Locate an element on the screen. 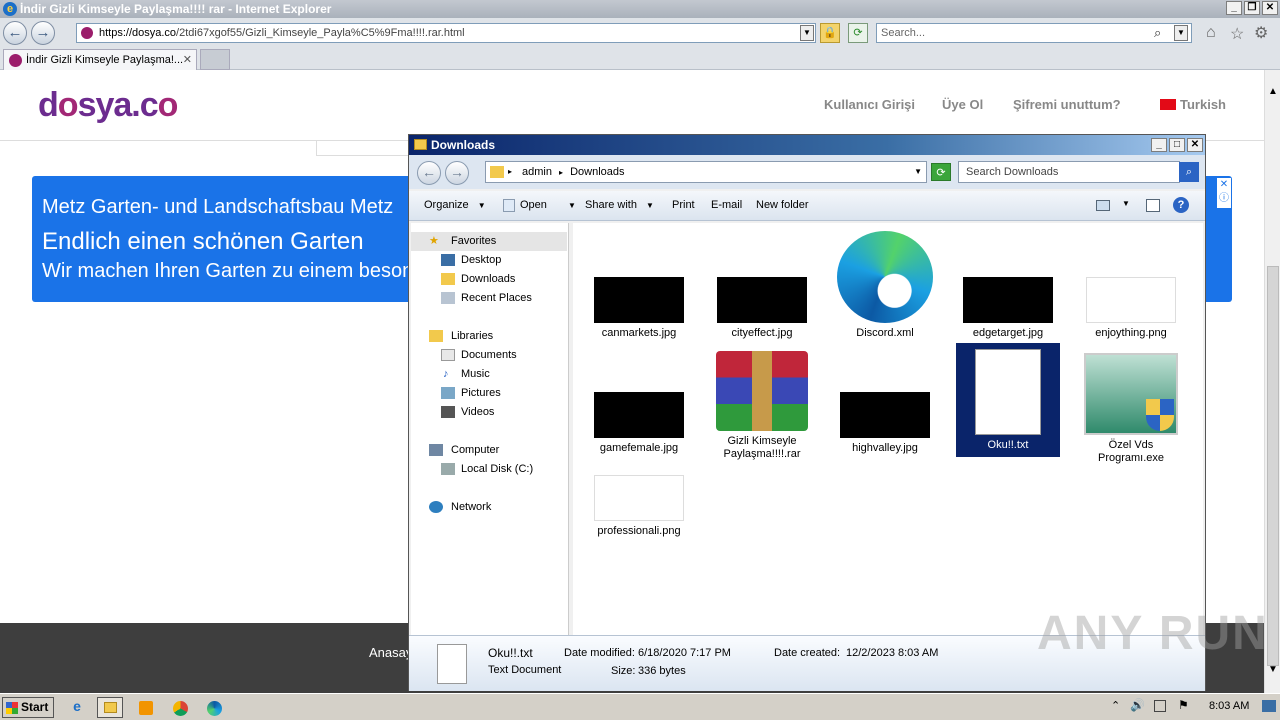 Image resolution: width=1280 pixels, height=720 pixels. details-created-value: 12/2/2023 8:03 AM is located at coordinates (892, 653).